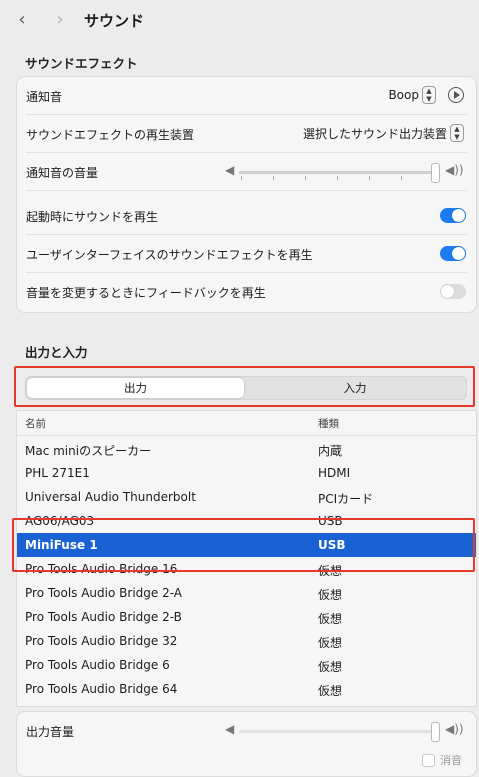  Describe the element at coordinates (169, 255) in the screenshot. I see `ui-effects-label: ユーザインターフェイスのサウンドエフェクトを再生` at that location.